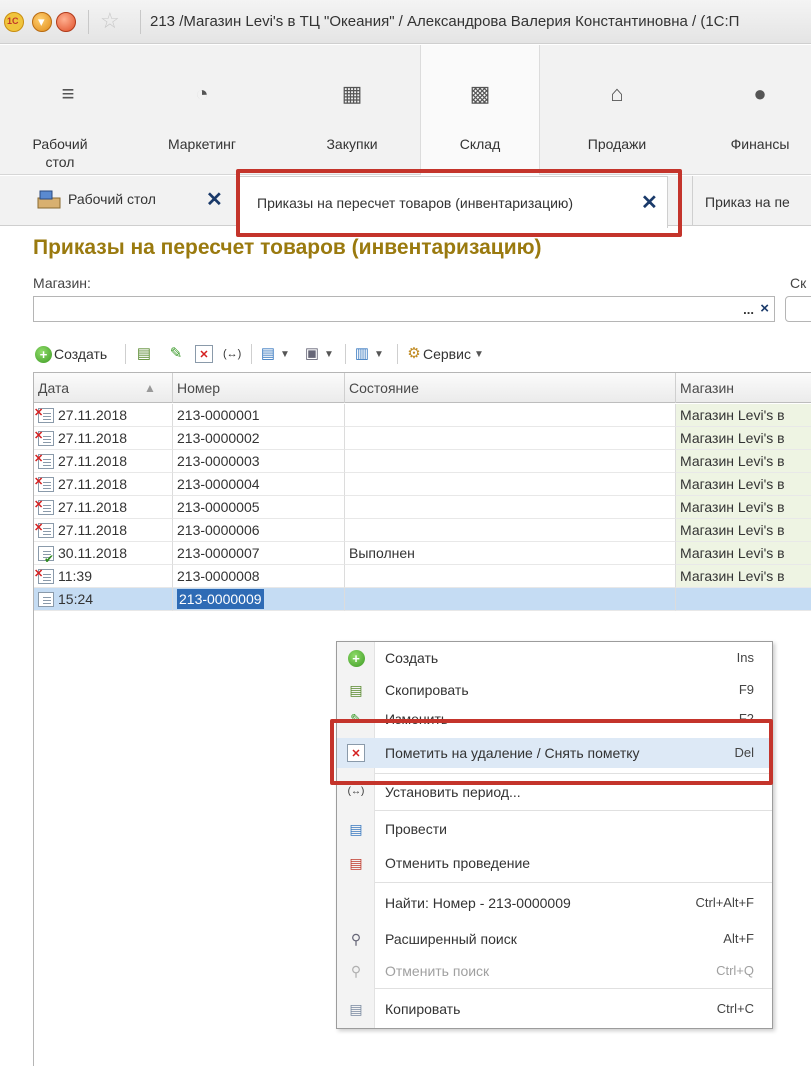  What do you see at coordinates (554, 971) in the screenshot?
I see `menu-item-cancel-search: ⚲ Отменить поиск Ctrl+Q` at bounding box center [554, 971].